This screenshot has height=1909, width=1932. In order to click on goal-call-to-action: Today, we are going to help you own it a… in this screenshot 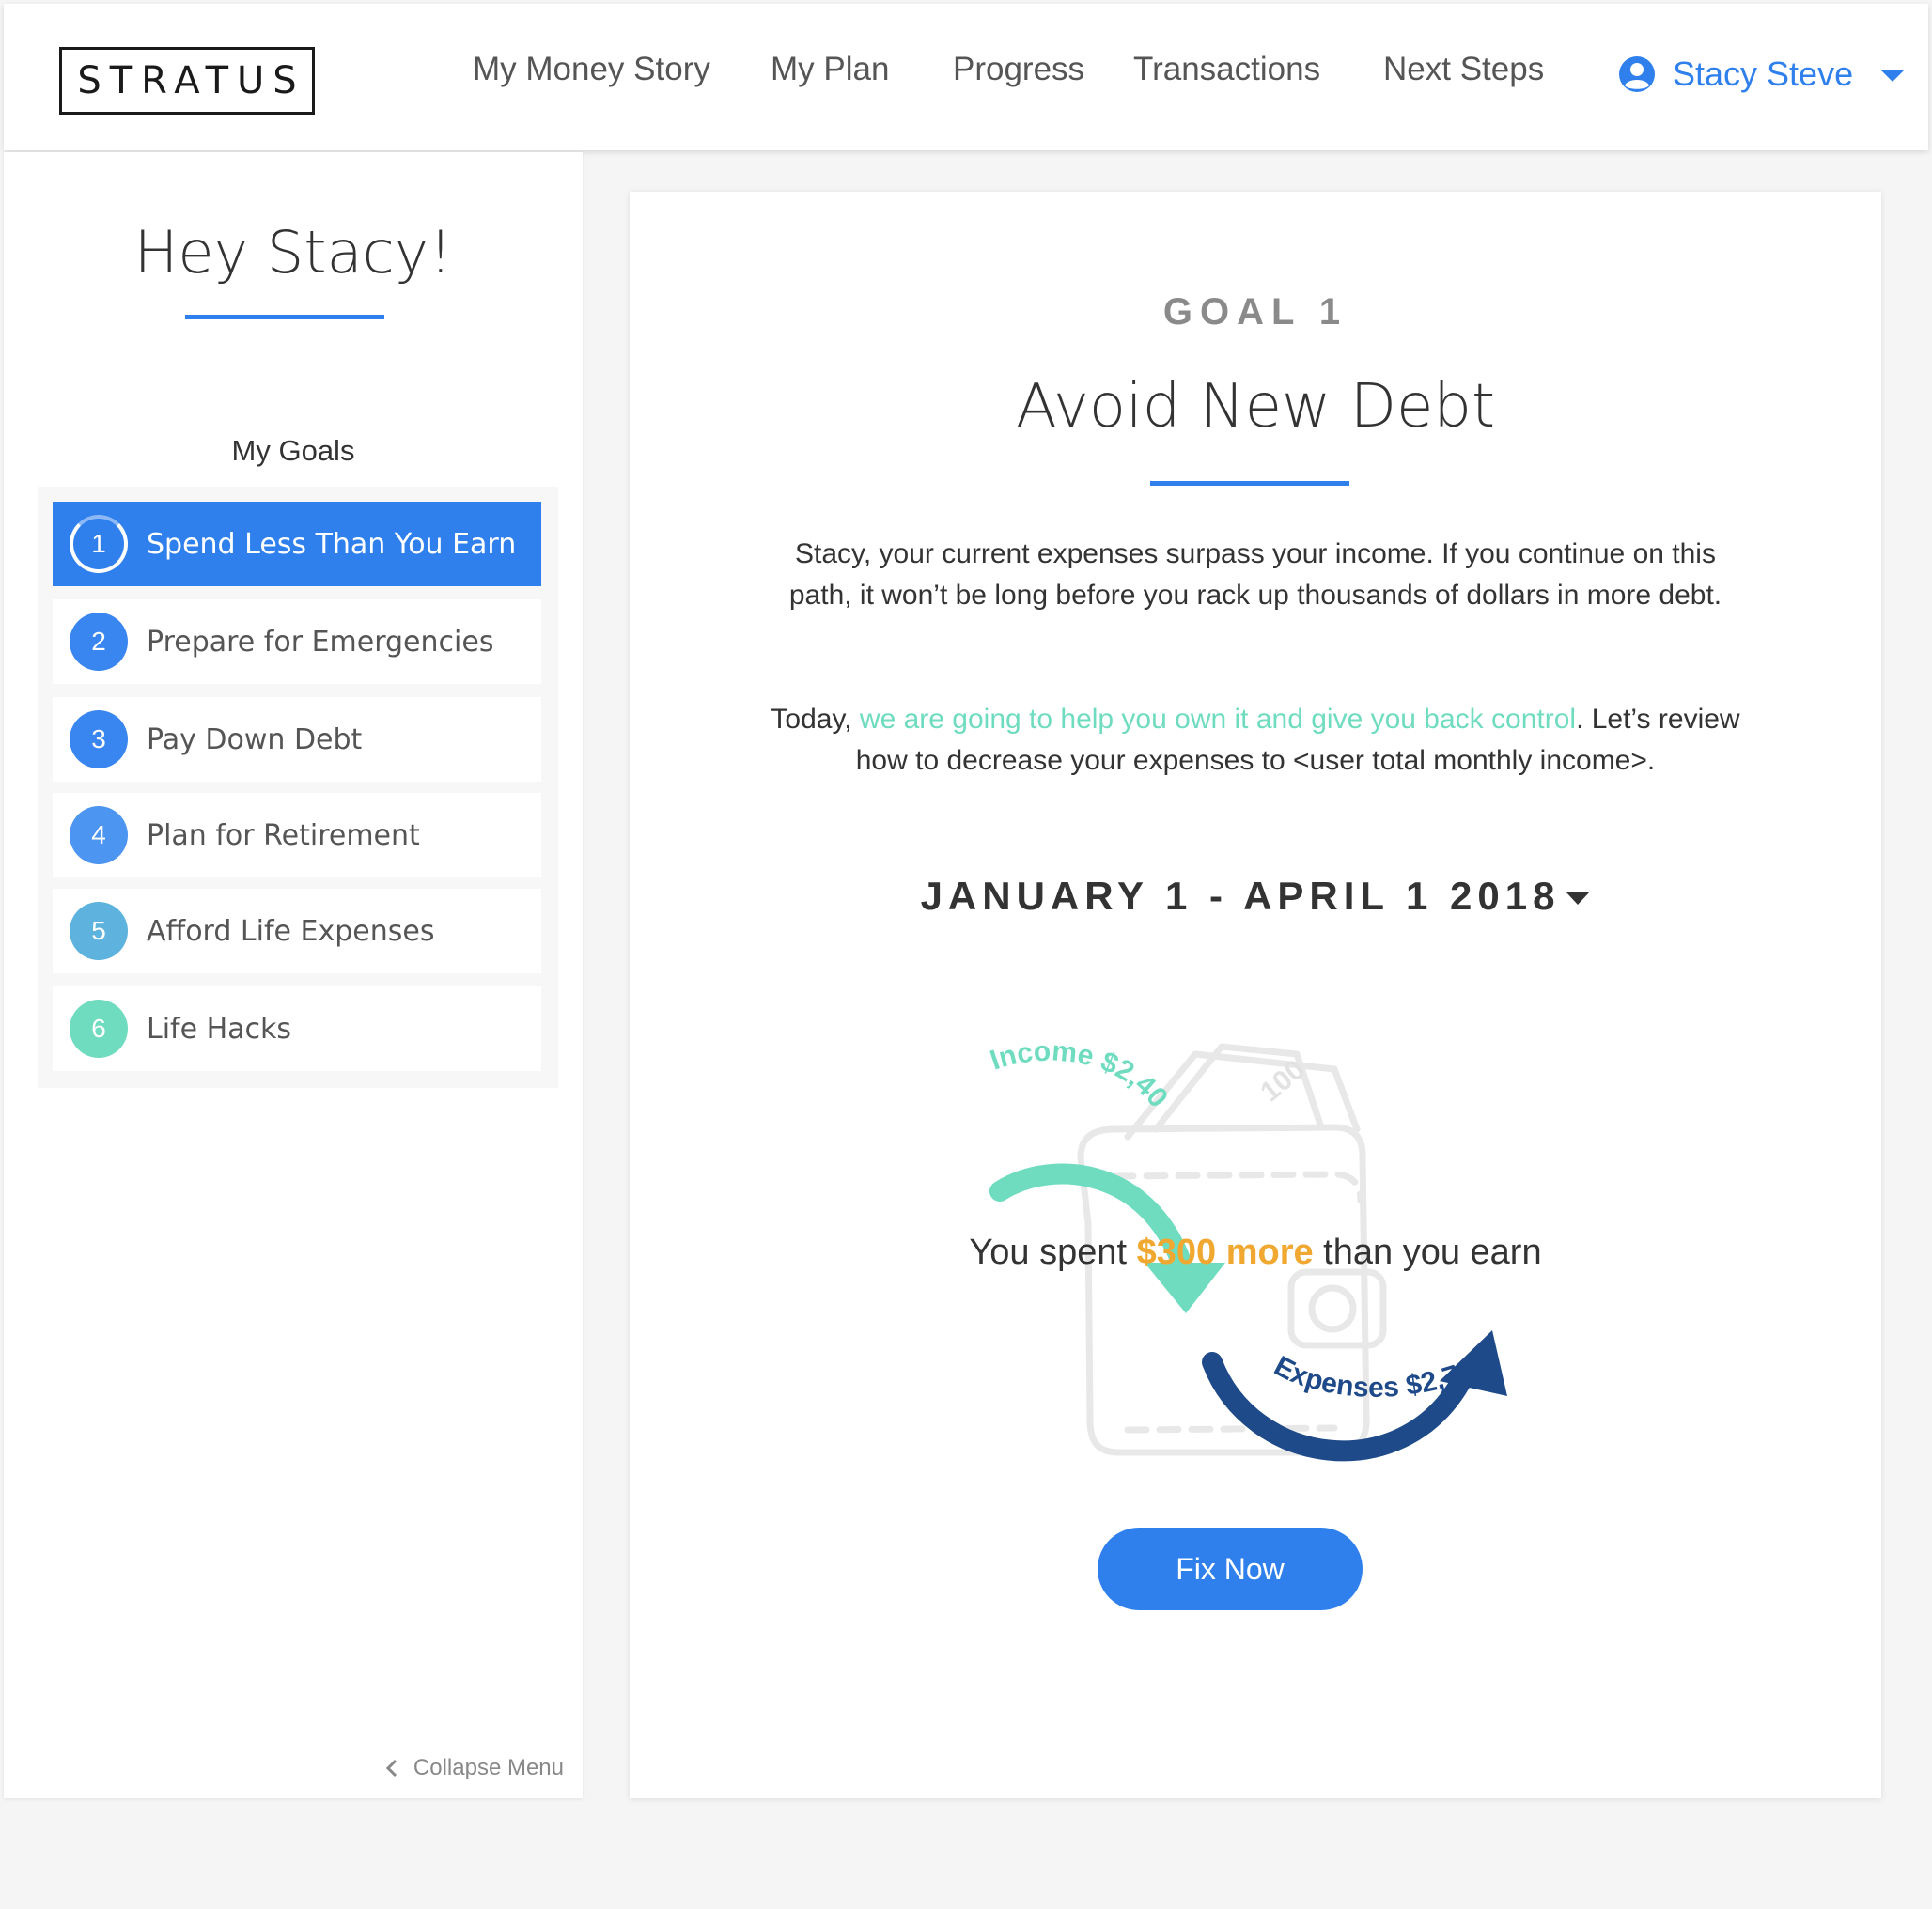, I will do `click(1255, 740)`.